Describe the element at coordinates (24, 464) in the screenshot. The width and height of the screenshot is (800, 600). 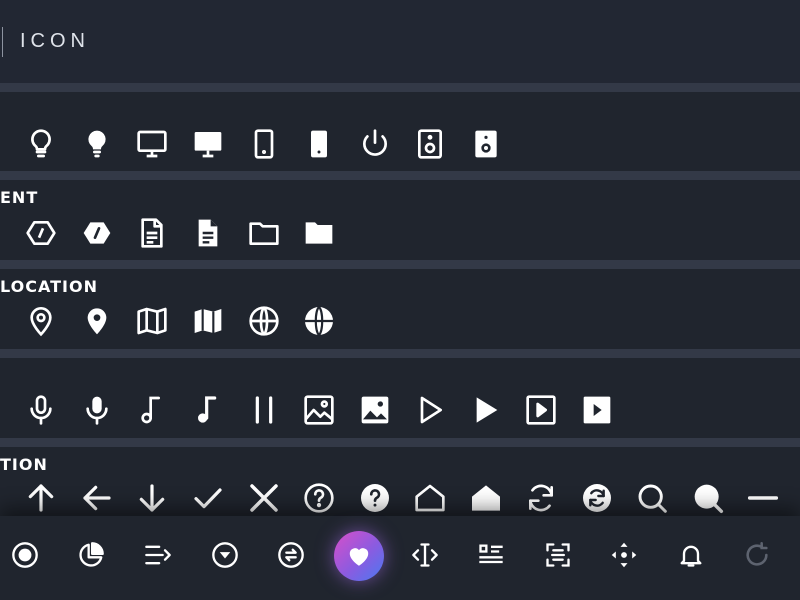
I see `category-label-action: TION` at that location.